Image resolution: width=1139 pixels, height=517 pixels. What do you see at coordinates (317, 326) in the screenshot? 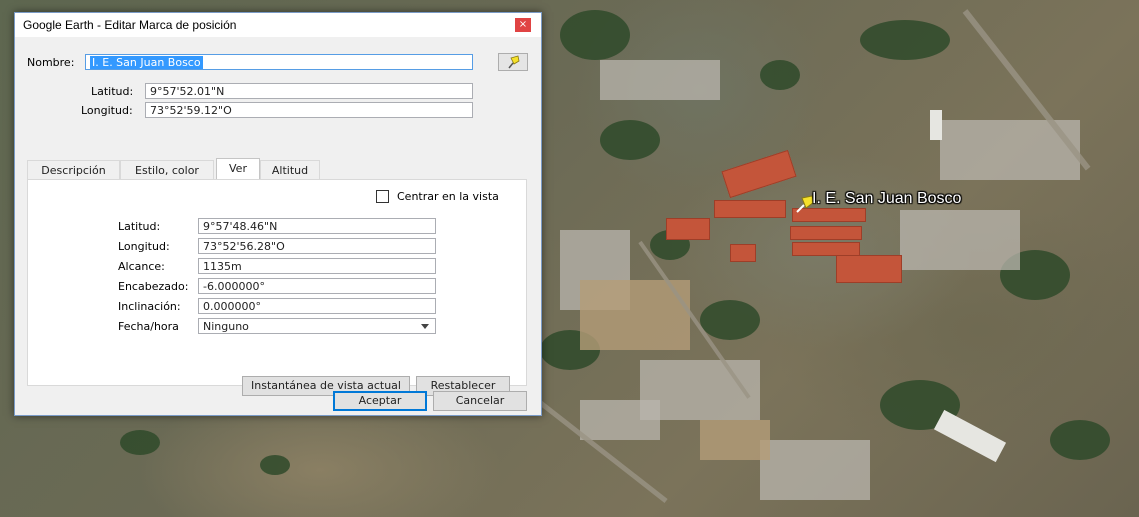
I see `datetime-select: Ninguno` at bounding box center [317, 326].